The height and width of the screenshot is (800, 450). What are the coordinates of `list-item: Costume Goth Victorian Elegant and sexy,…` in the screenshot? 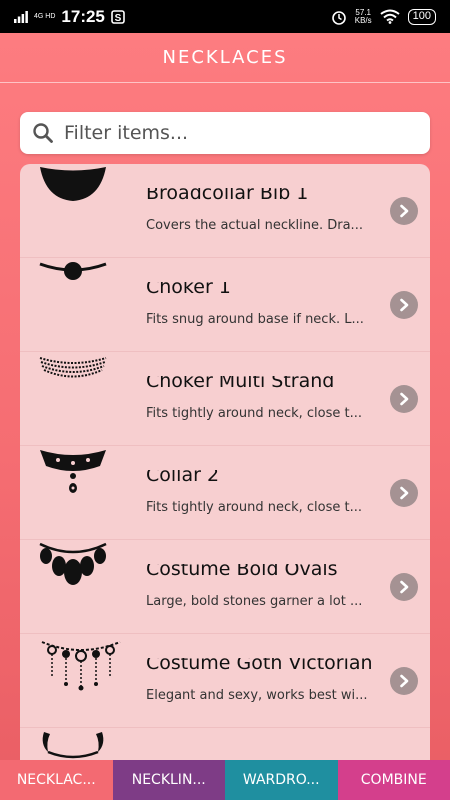 It's located at (225, 681).